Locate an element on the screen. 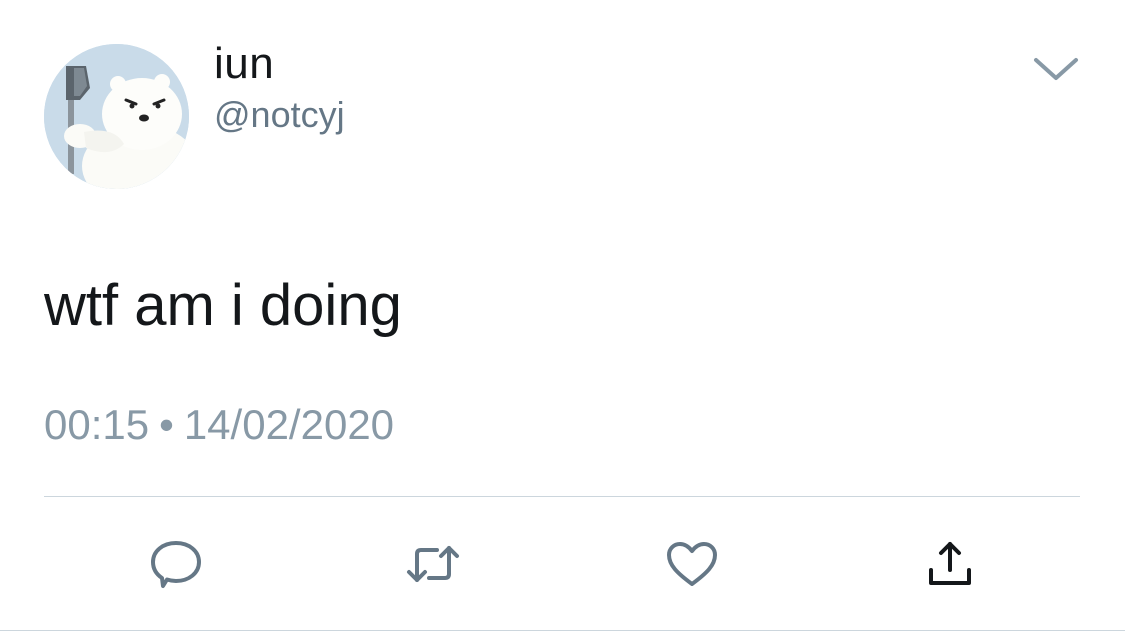 The height and width of the screenshot is (632, 1125). heart-icon is located at coordinates (692, 564).